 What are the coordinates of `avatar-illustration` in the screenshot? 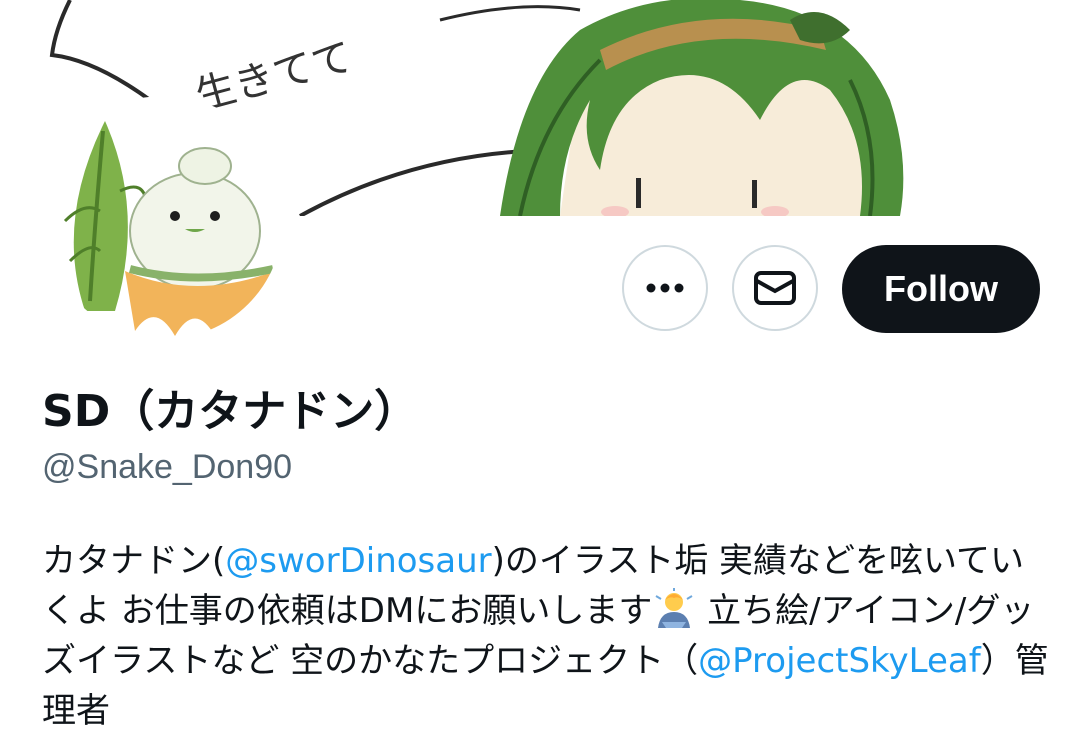 It's located at (164, 220).